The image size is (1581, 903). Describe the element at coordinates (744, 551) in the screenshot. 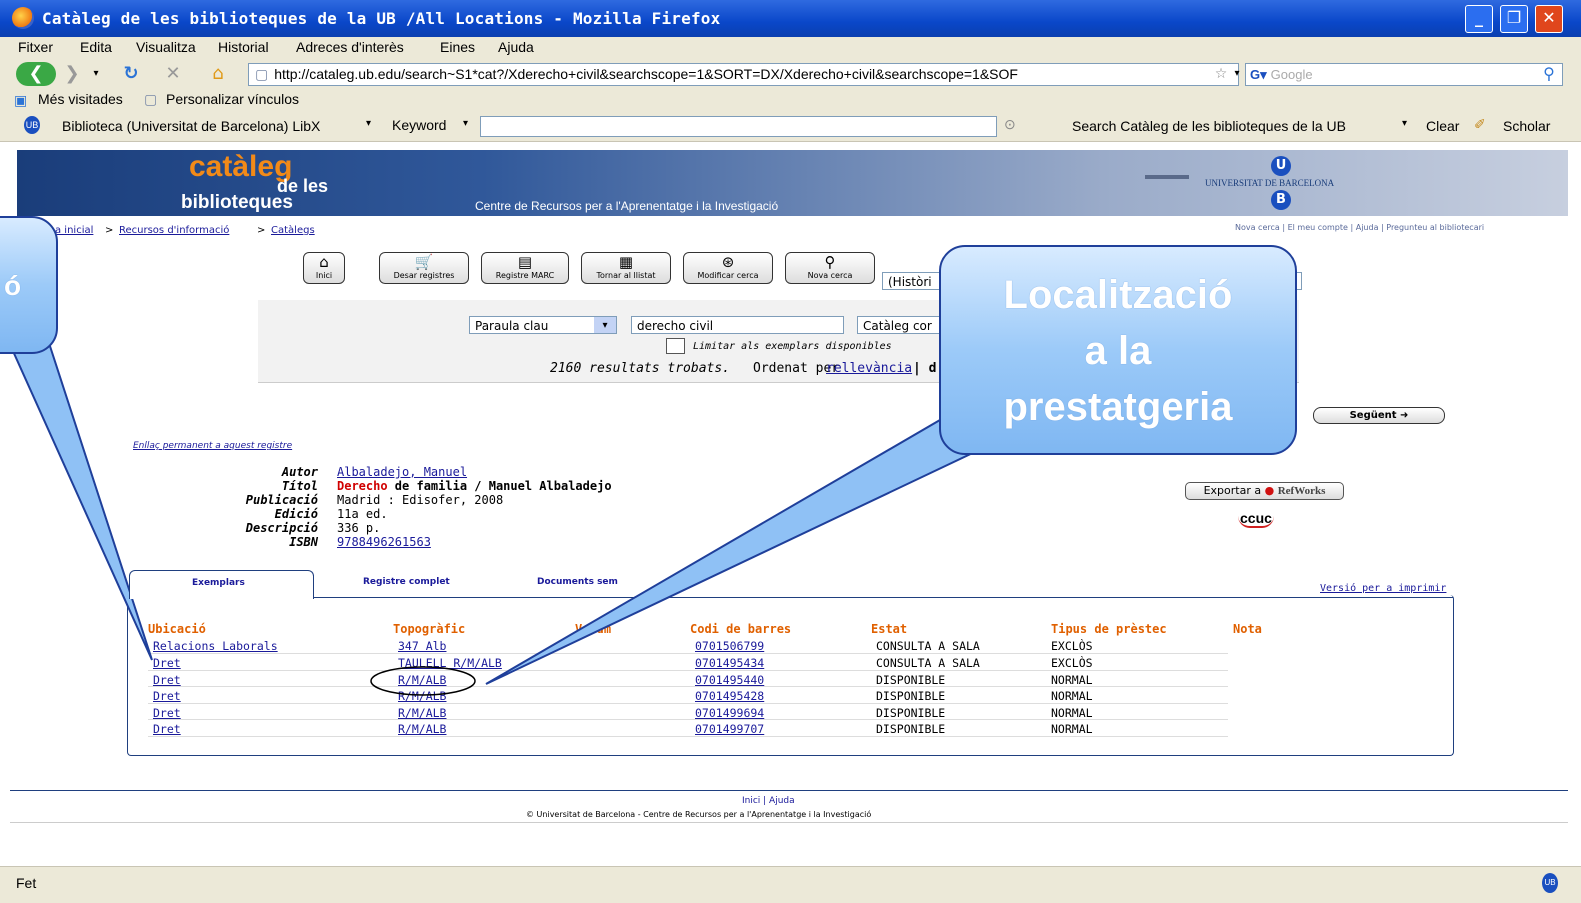

I see `right-callout-pointer` at that location.